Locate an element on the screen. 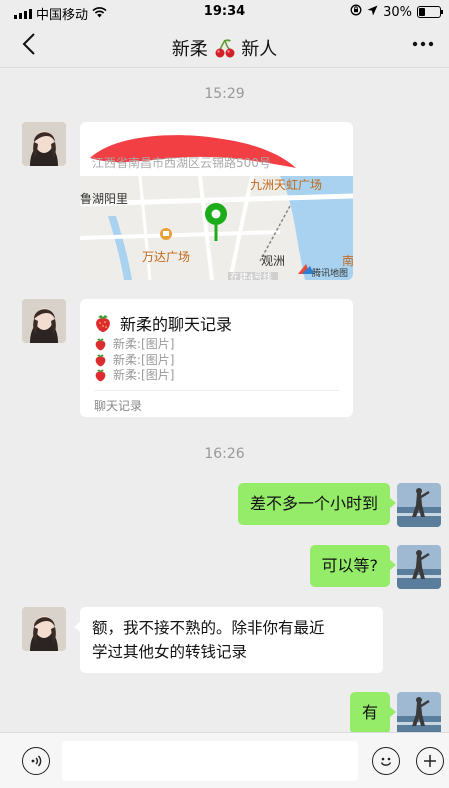 Image resolution: width=449 pixels, height=788 pixels. map-label: 鲁湖阳里 is located at coordinates (104, 199).